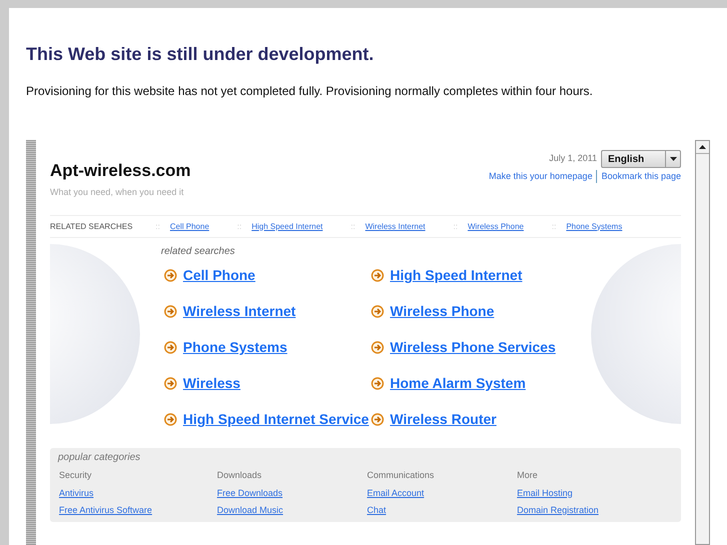 Image resolution: width=727 pixels, height=545 pixels. What do you see at coordinates (401, 475) in the screenshot?
I see `category-title: Communications` at bounding box center [401, 475].